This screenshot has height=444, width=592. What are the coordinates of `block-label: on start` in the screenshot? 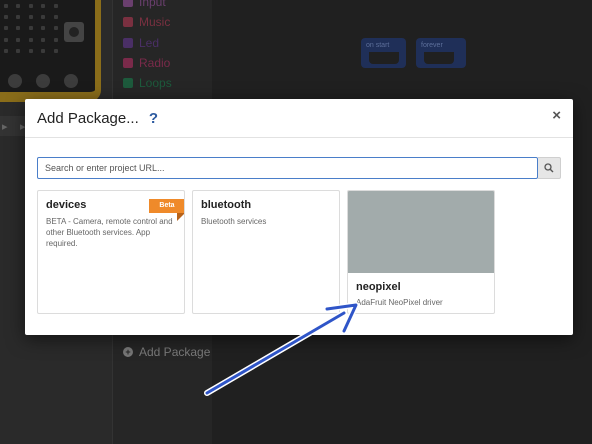 It's located at (378, 45).